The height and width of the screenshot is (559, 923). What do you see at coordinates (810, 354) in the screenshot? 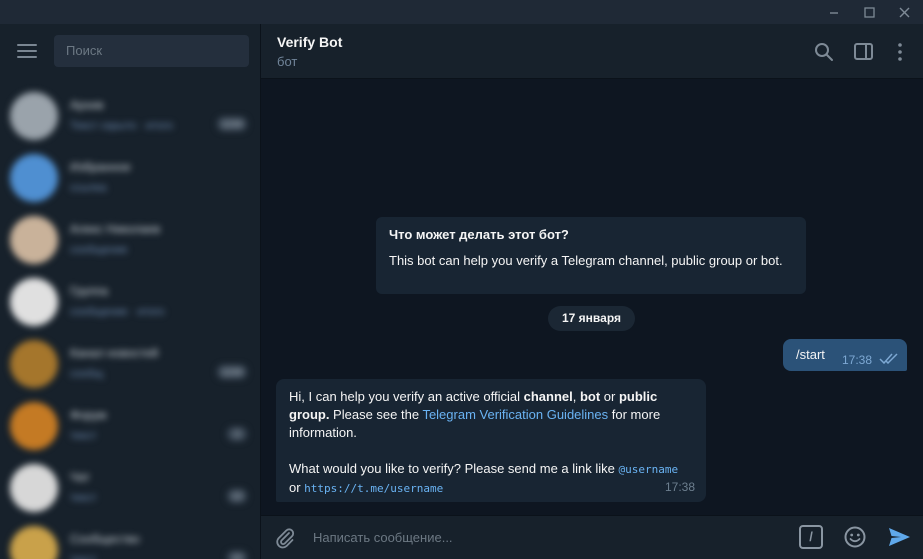
I see `message-text: /start` at bounding box center [810, 354].